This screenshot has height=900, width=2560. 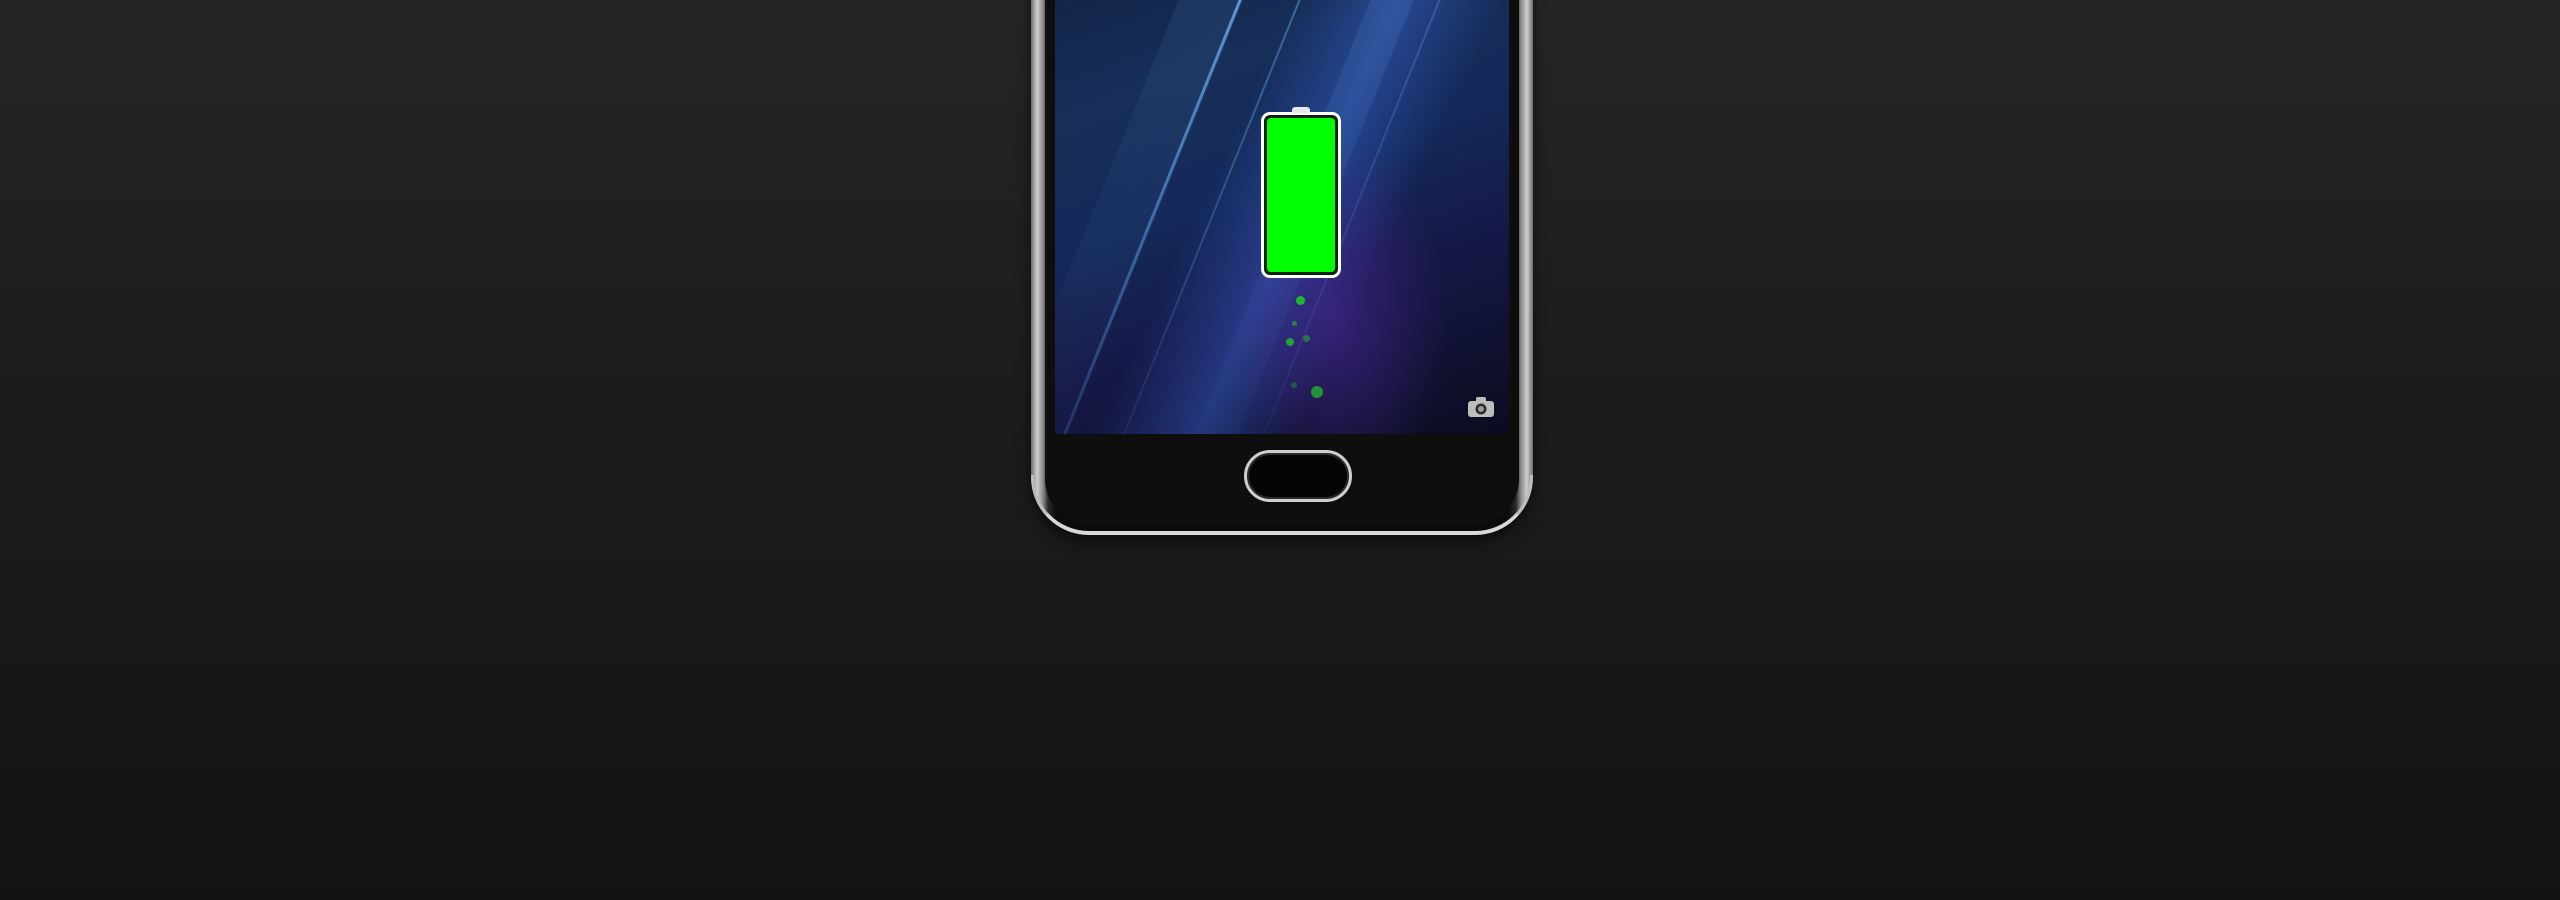 I want to click on battery-fill-track, so click(x=1301, y=195).